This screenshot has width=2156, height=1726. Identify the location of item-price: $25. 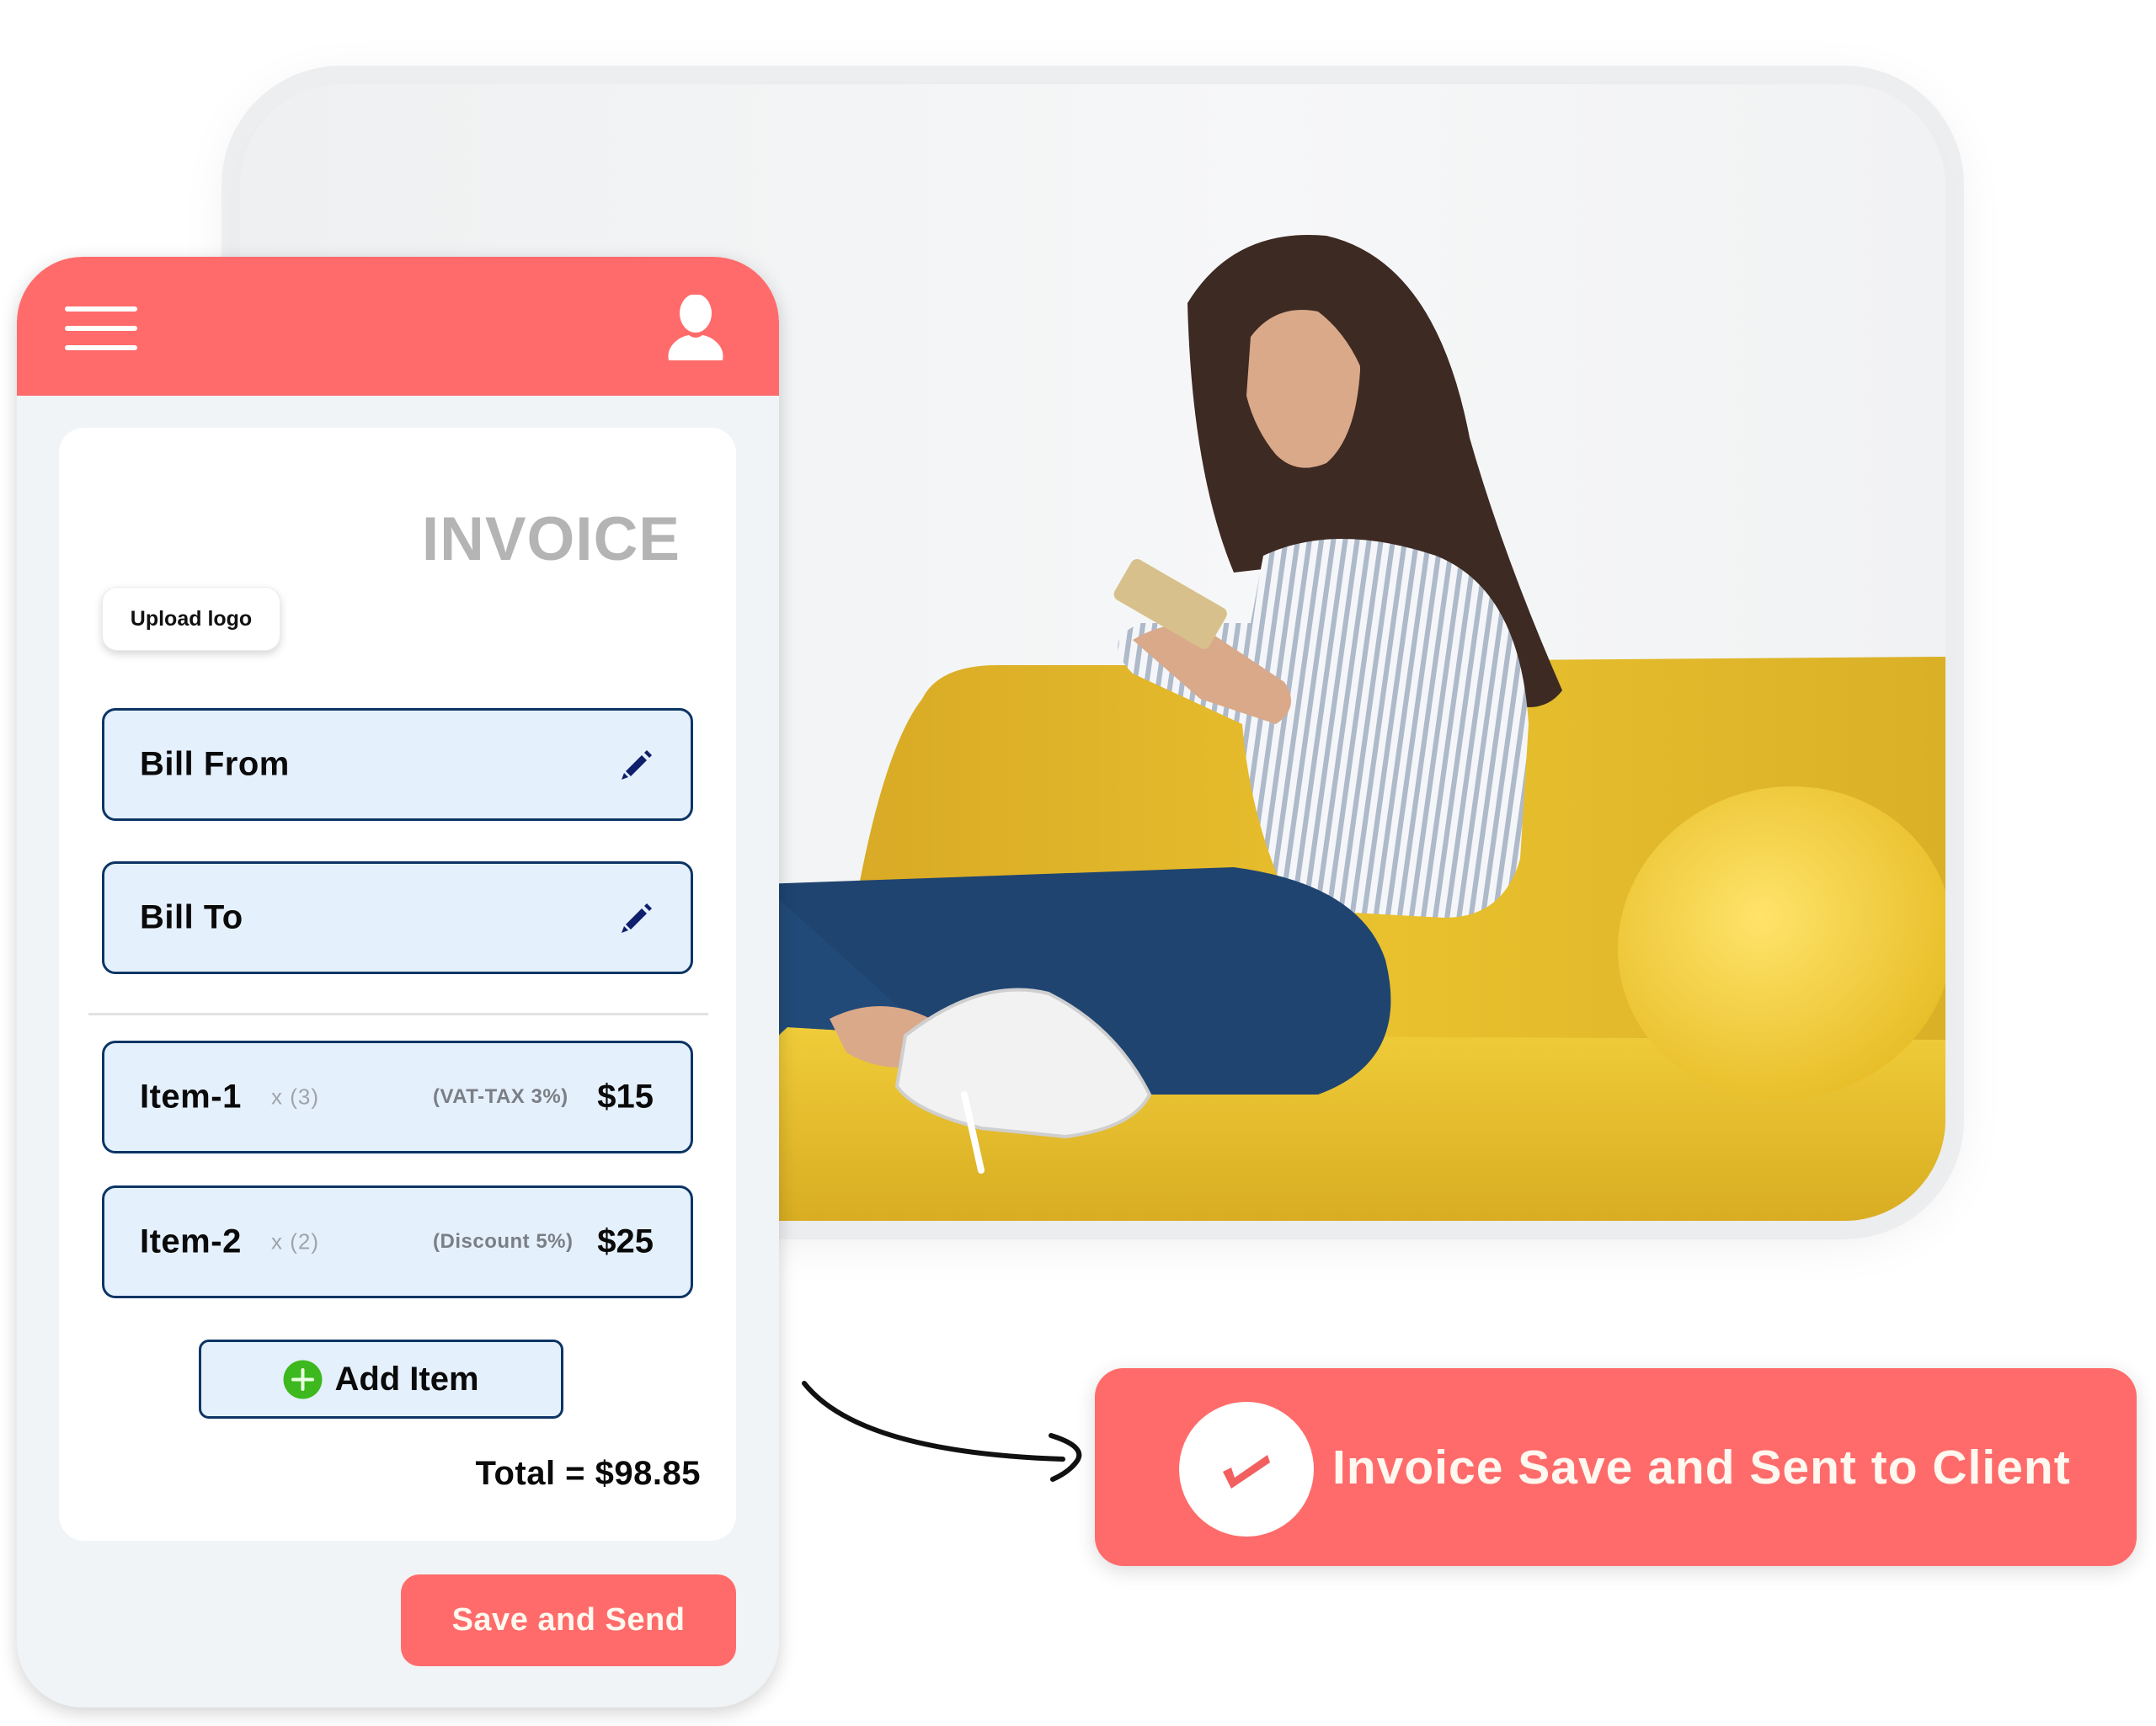
(625, 1241).